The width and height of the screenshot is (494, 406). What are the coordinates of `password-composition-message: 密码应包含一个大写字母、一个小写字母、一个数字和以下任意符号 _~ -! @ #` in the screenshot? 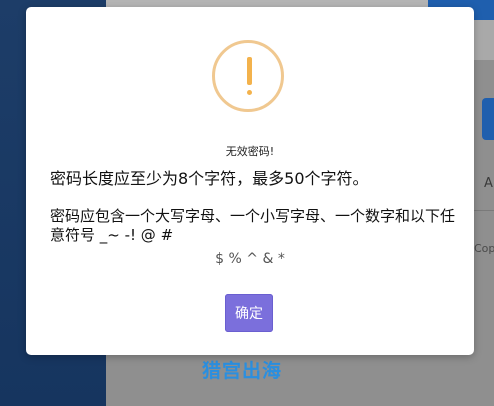 It's located at (253, 225).